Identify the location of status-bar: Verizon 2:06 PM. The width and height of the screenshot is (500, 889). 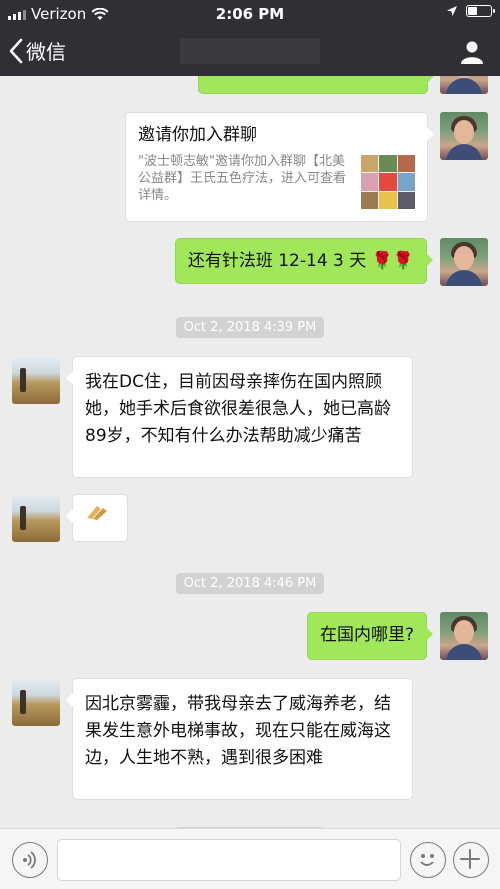
(250, 14).